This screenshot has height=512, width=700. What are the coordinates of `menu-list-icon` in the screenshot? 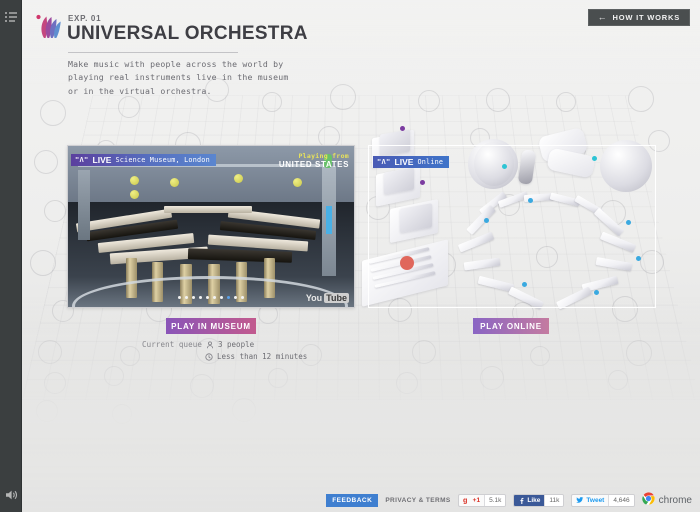 It's located at (11, 17).